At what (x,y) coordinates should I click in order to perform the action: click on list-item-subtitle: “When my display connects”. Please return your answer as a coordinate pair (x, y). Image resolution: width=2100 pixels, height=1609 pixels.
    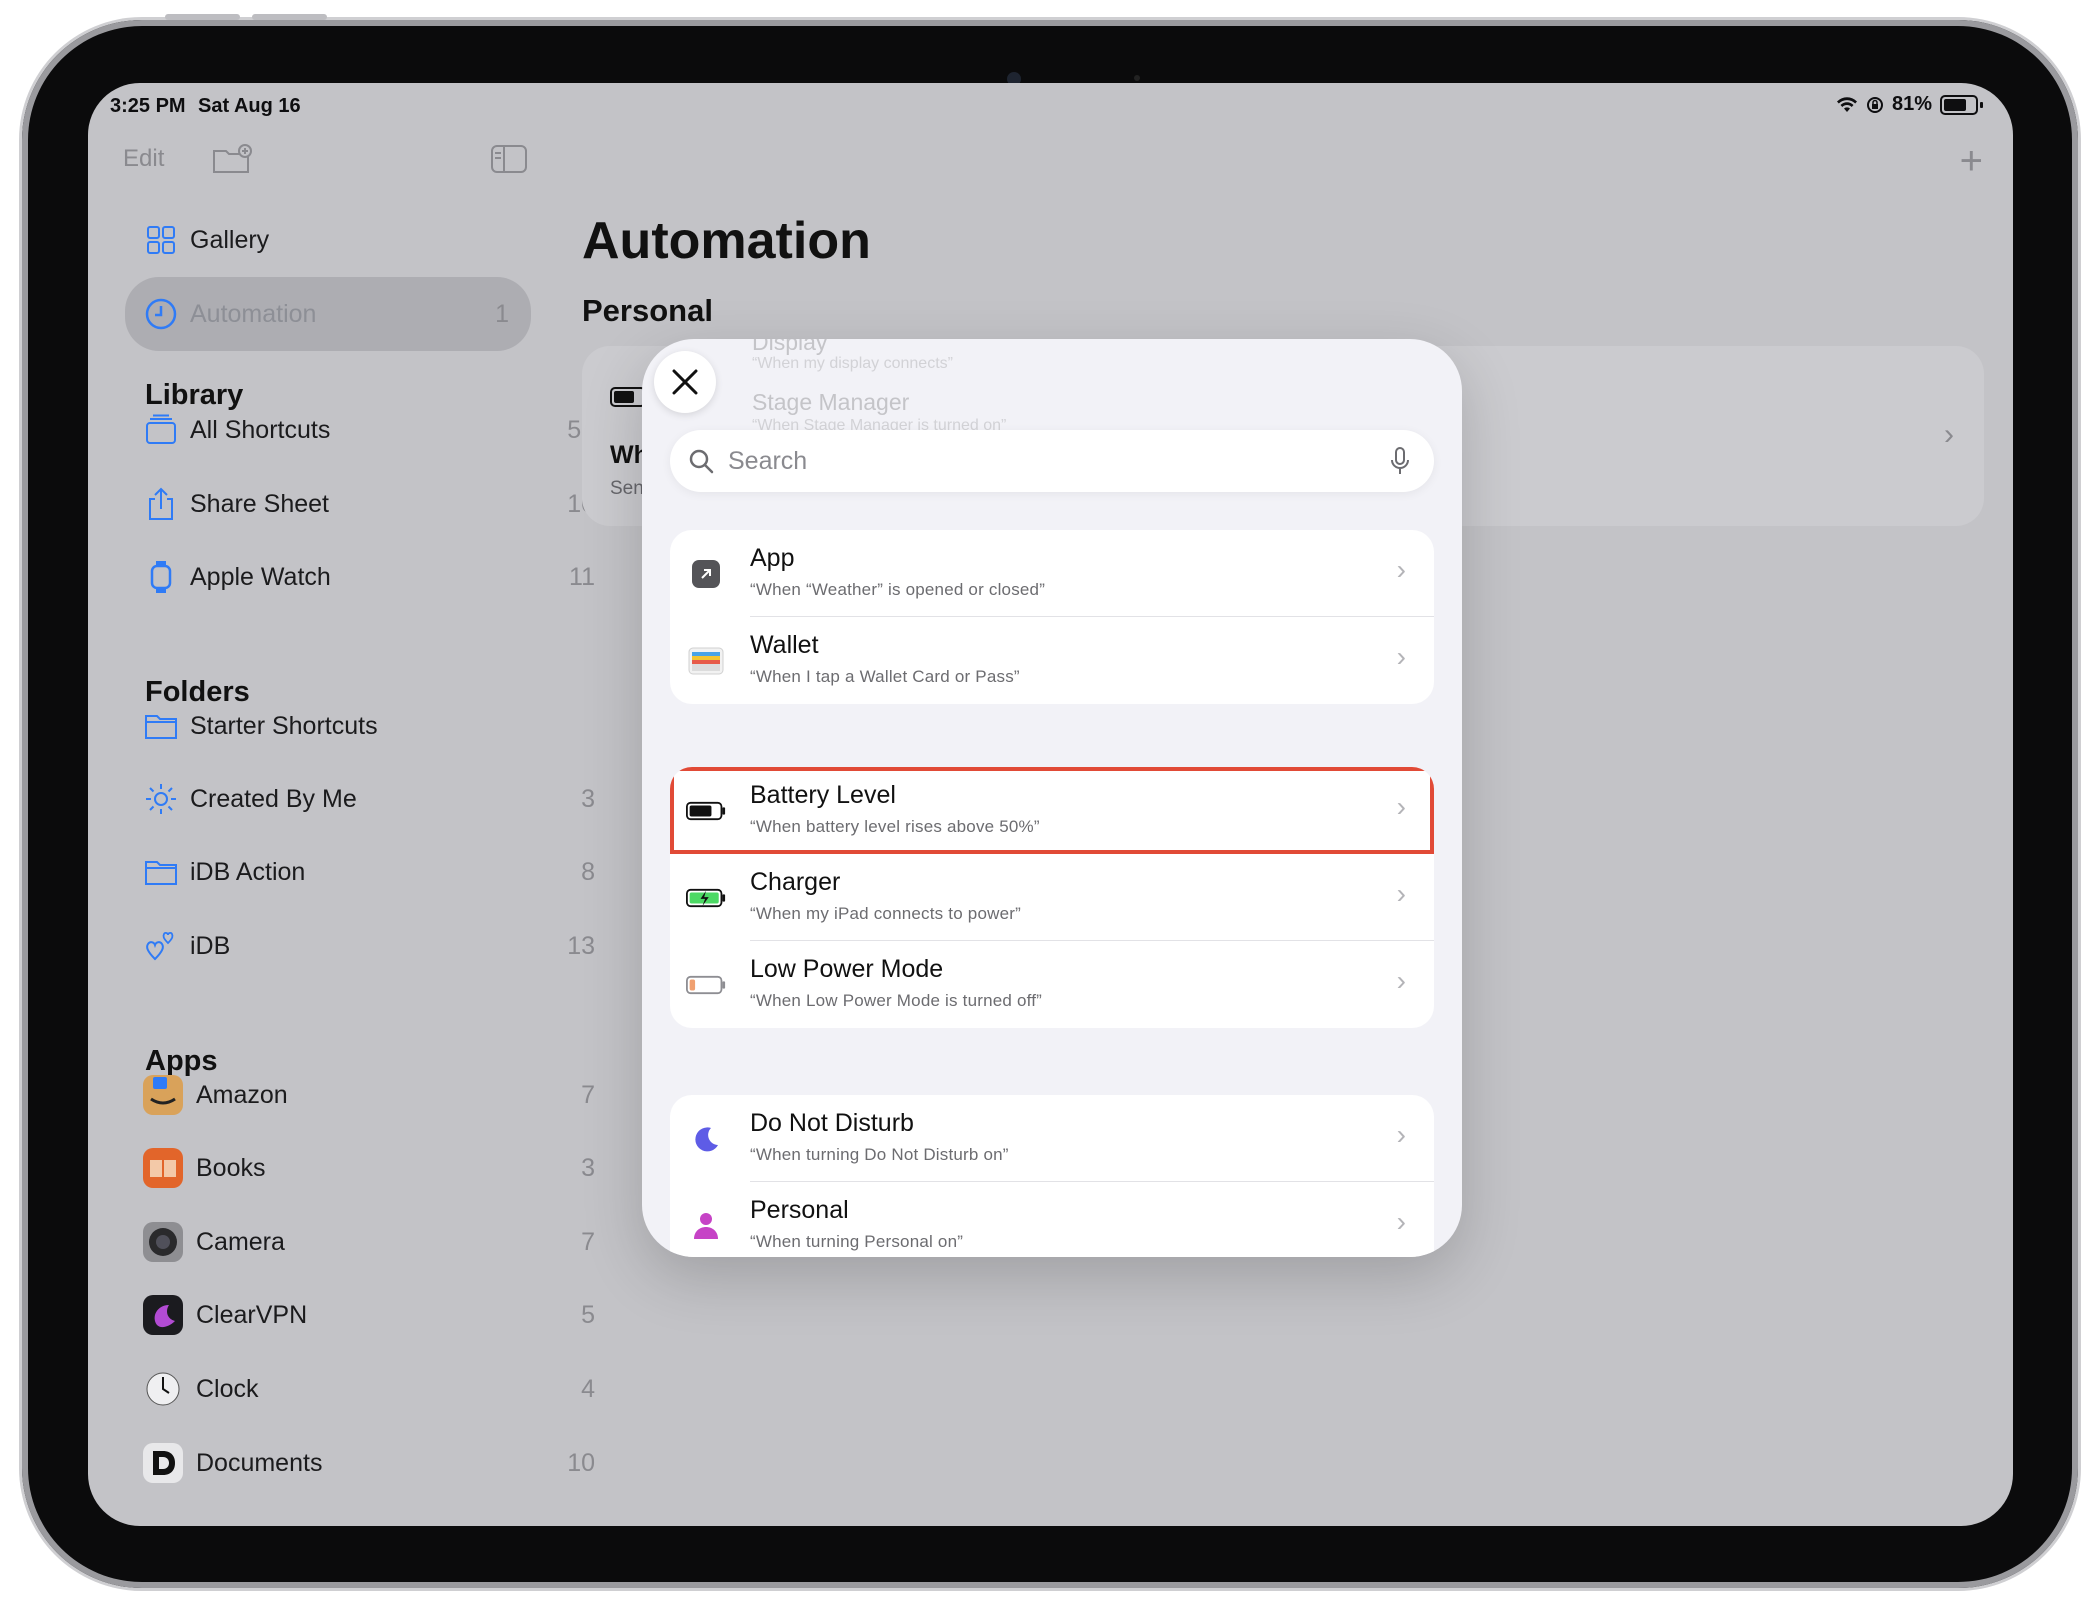
    Looking at the image, I should click on (852, 363).